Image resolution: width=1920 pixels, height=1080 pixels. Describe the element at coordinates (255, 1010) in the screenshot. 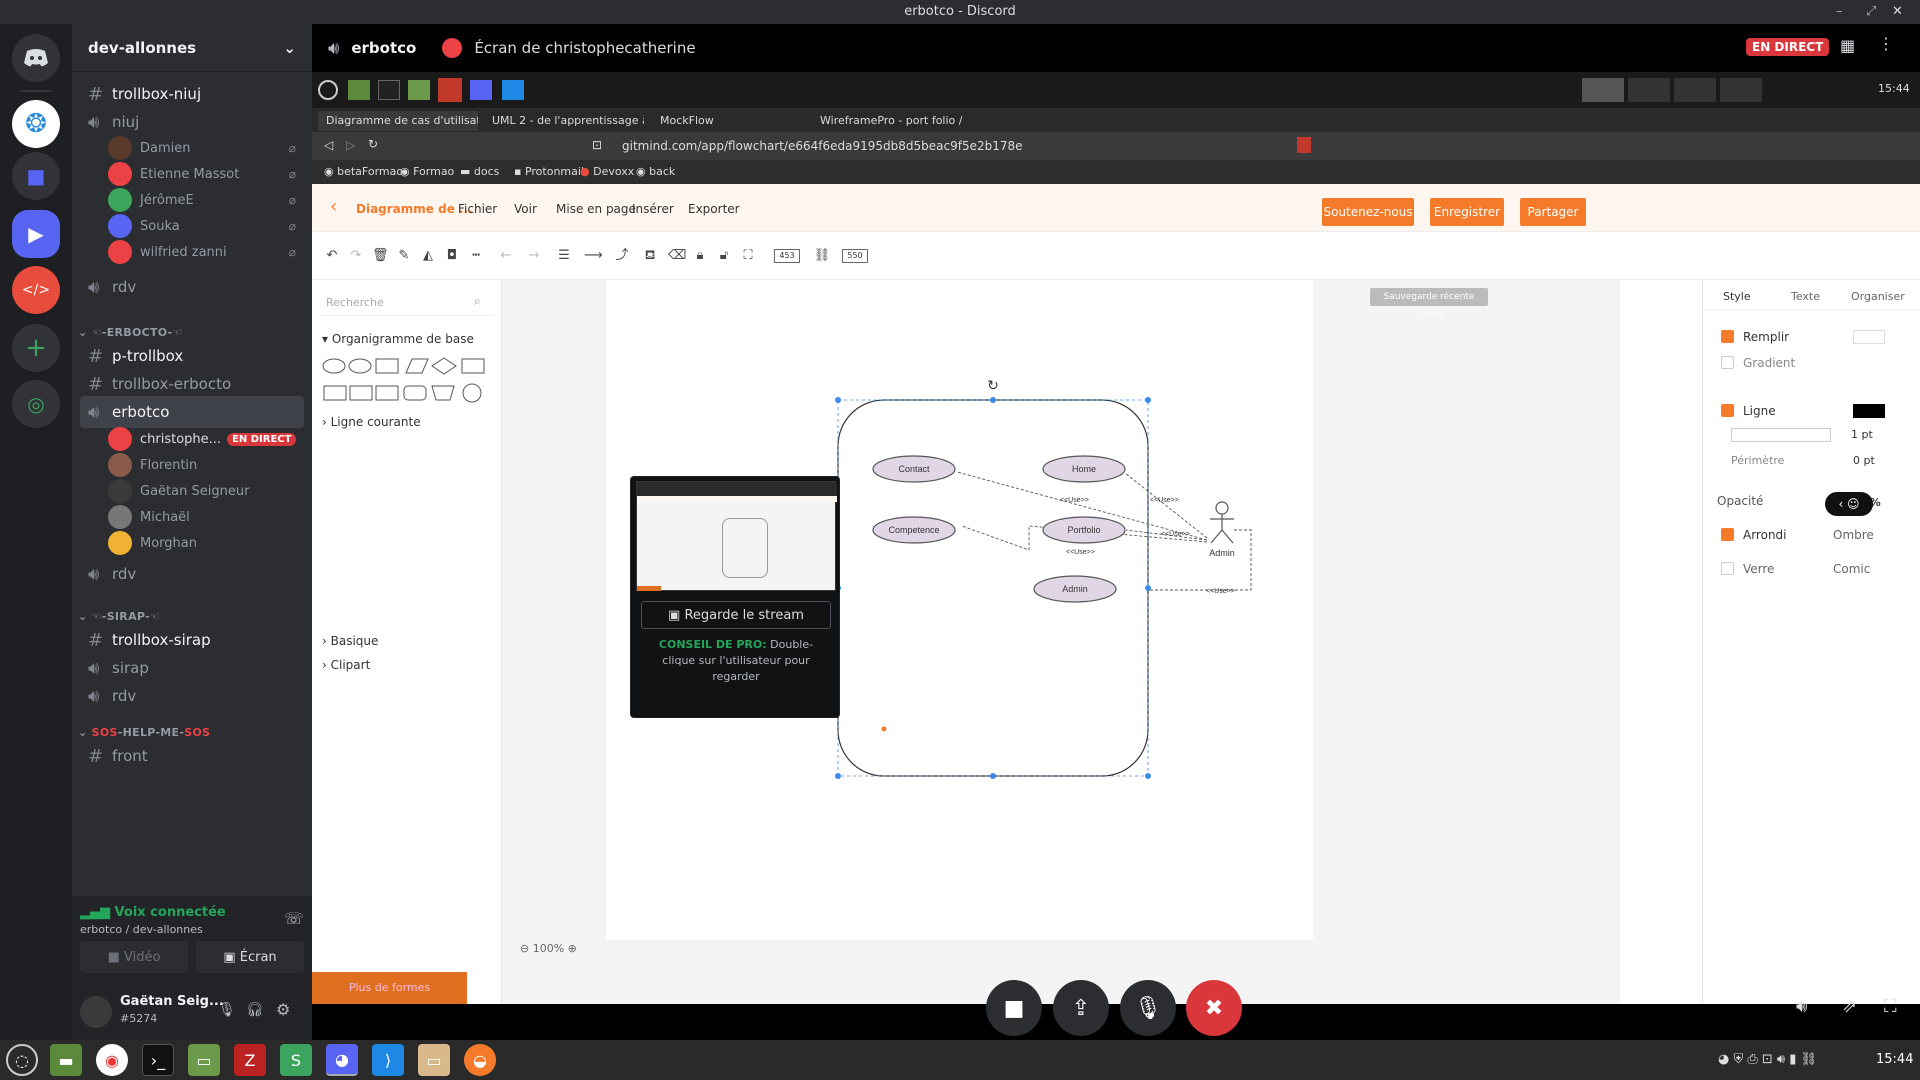

I see `headphones-icon: 🎧︎` at that location.